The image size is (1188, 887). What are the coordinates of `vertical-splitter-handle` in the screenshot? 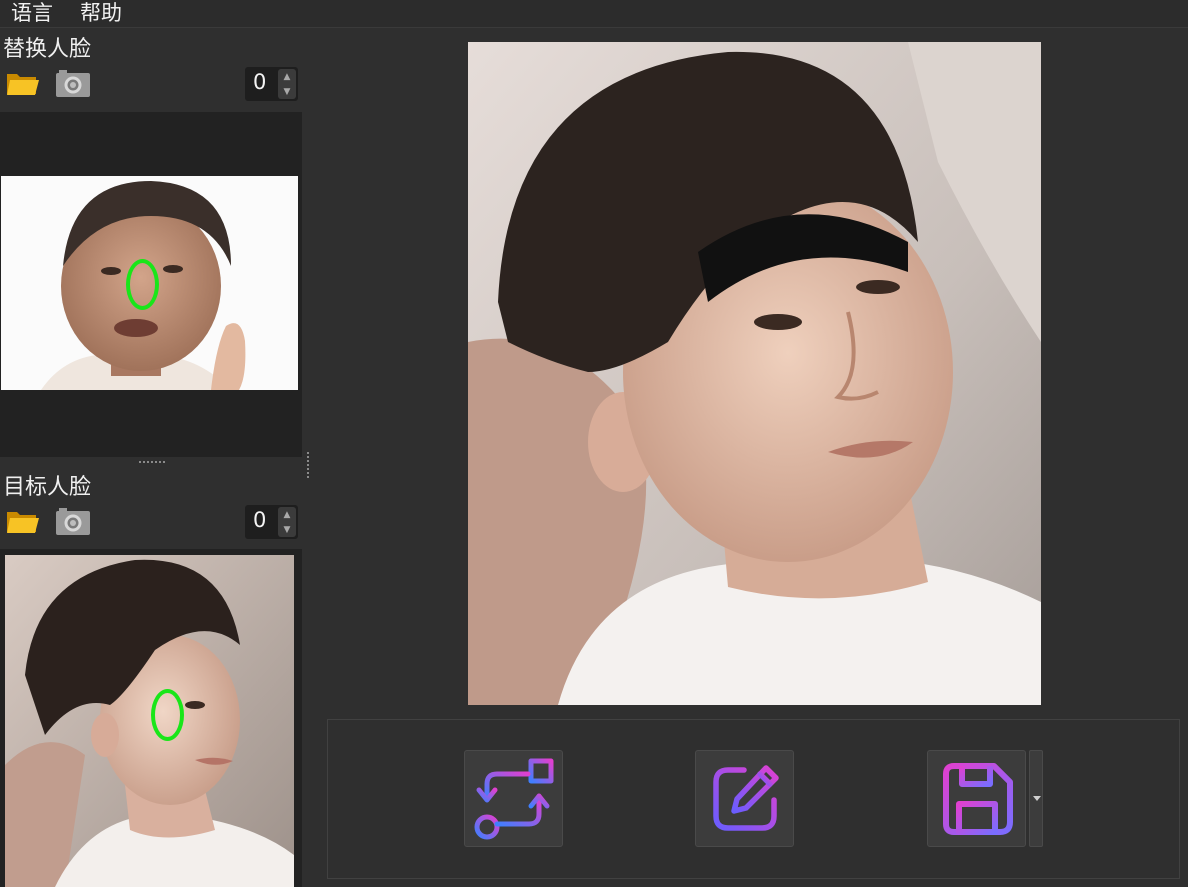 It's located at (308, 465).